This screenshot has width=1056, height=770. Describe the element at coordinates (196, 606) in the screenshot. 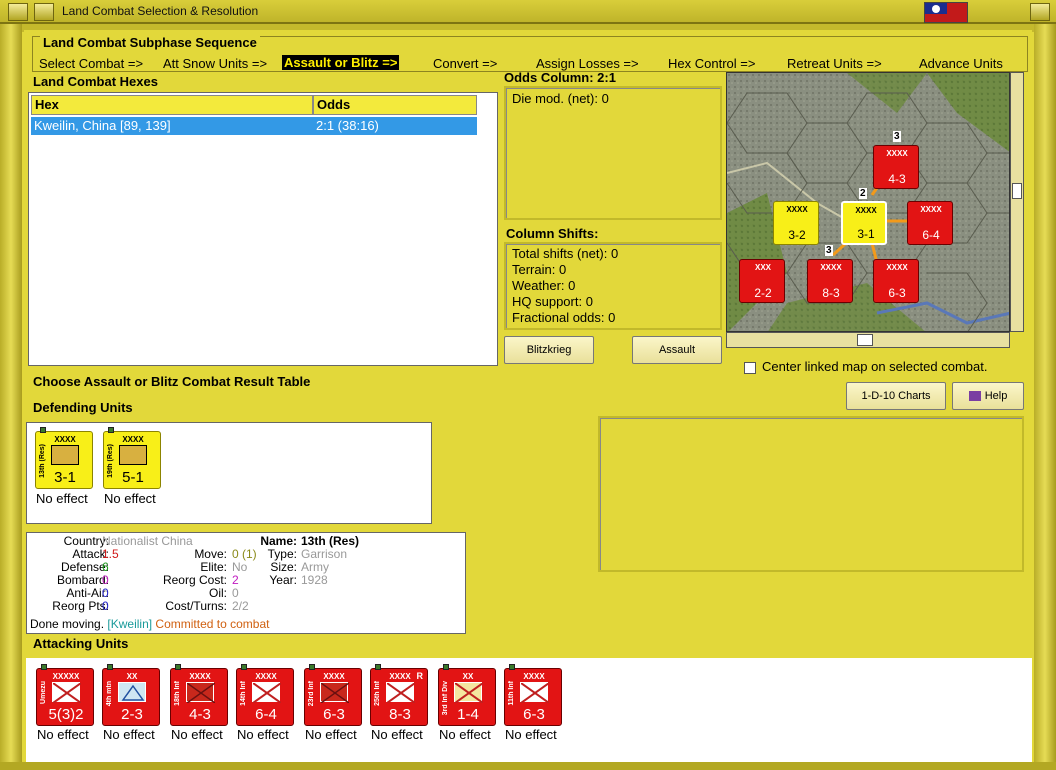

I see `costturns-label: Cost/Turns:` at that location.